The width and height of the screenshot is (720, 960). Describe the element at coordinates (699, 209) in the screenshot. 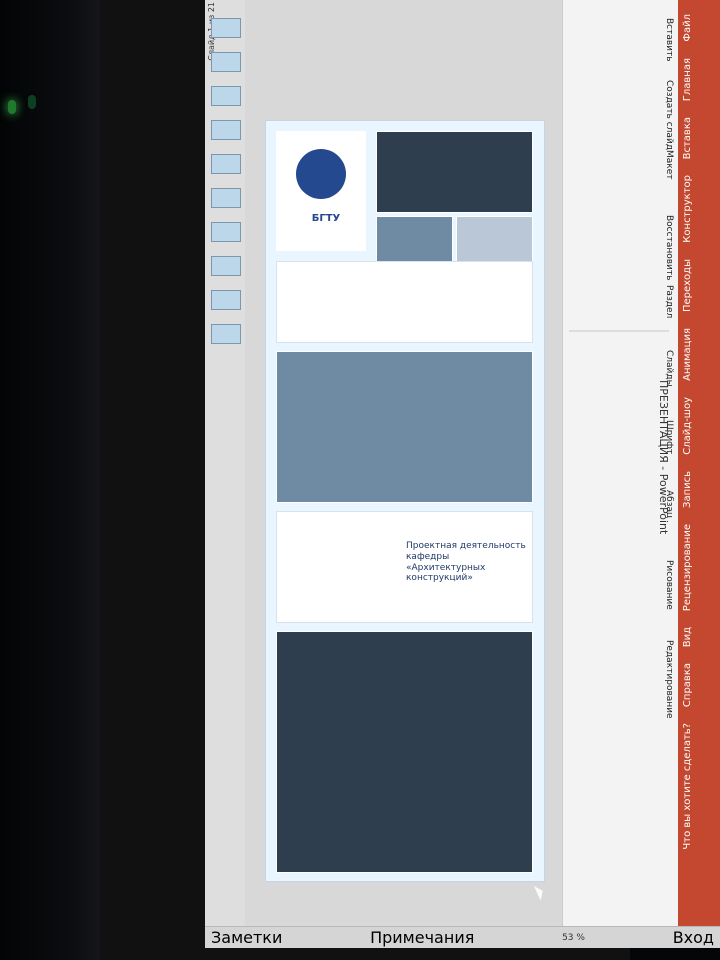

I see `tab-design: Конструктор` at that location.